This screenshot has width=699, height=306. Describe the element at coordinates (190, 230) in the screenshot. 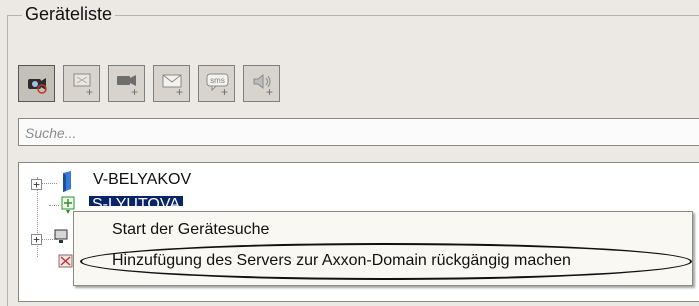

I see `menu-item-start-device-search: Start der Gerätesuche` at that location.